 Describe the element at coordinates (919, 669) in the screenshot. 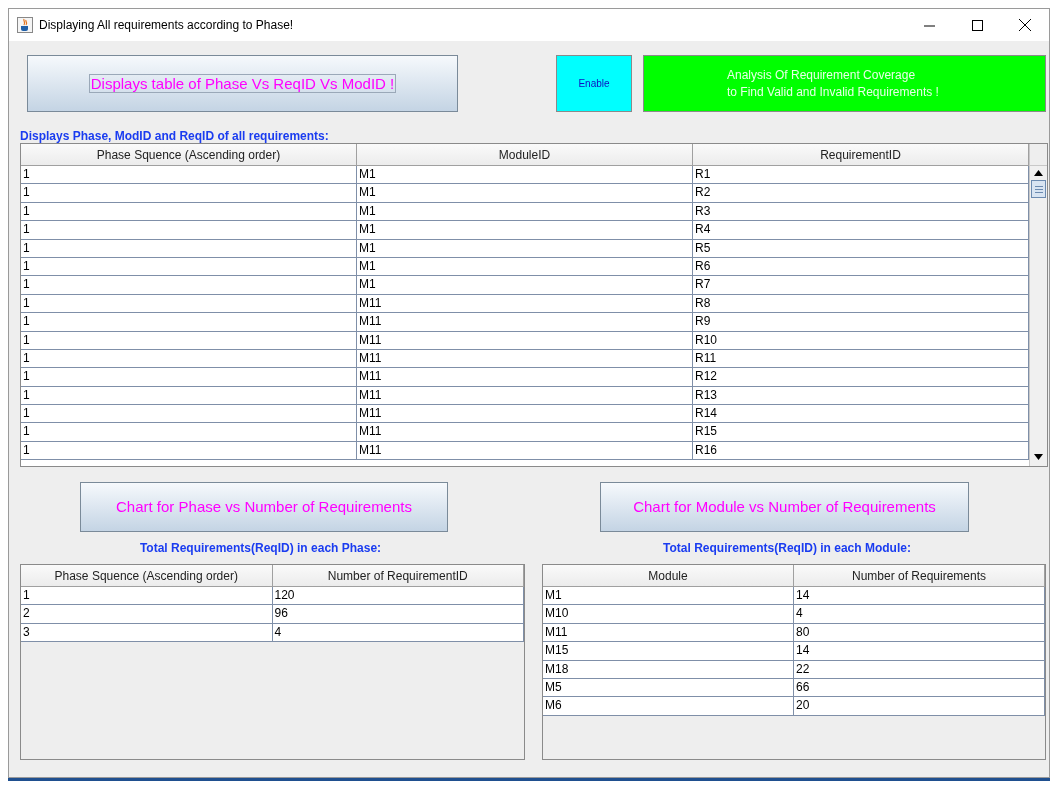

I see `table-cell: 22` at that location.